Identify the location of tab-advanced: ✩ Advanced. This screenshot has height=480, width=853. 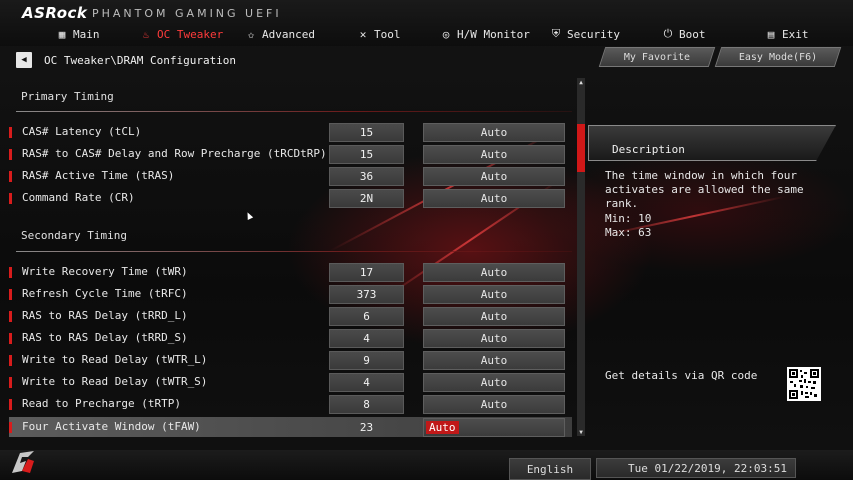
(280, 34).